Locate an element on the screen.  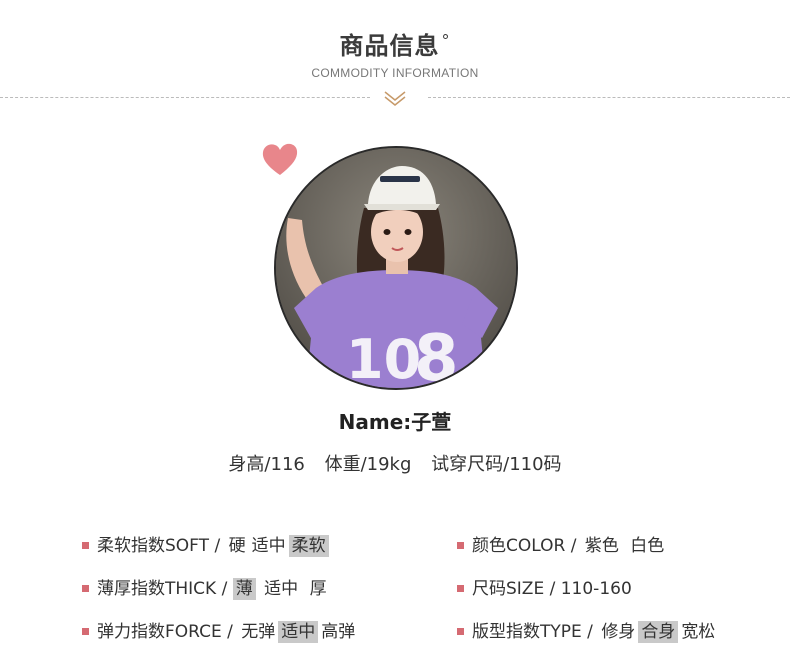
spec-thick: 薄厚指数THICK / 薄 适中 厚 is located at coordinates (206, 587).